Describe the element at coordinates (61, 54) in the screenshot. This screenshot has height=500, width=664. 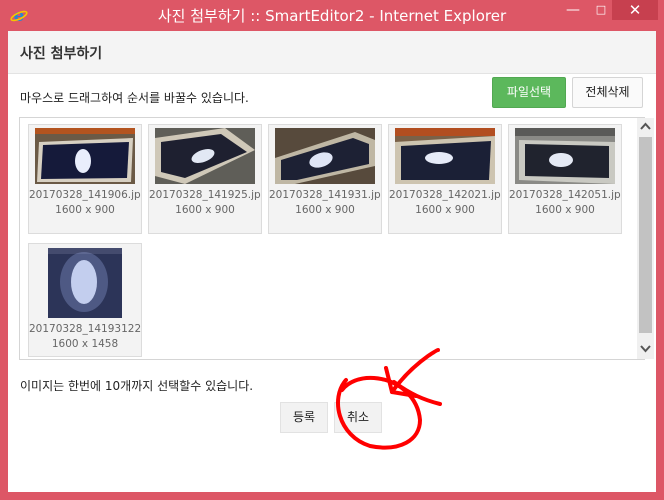
I see `dialog-title: 사진 첨부하기` at that location.